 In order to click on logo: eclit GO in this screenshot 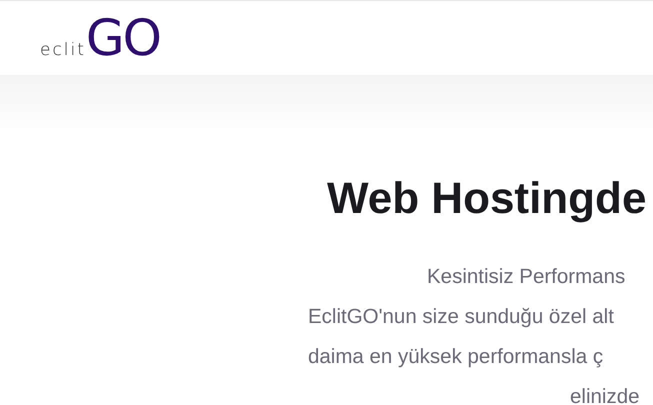, I will do `click(100, 38)`.